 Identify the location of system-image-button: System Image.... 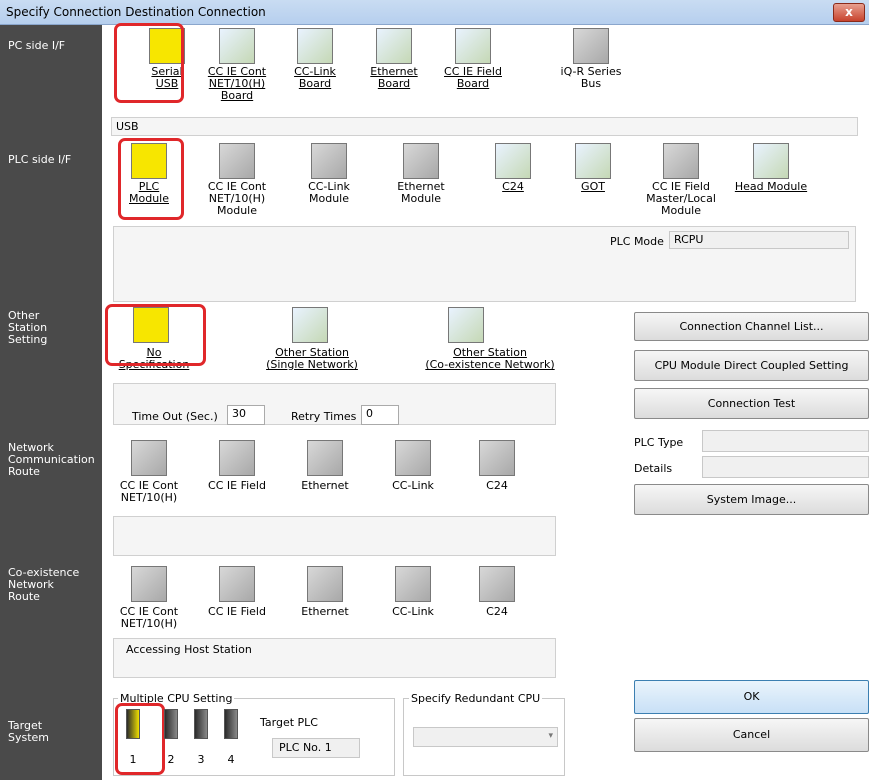
(751, 499).